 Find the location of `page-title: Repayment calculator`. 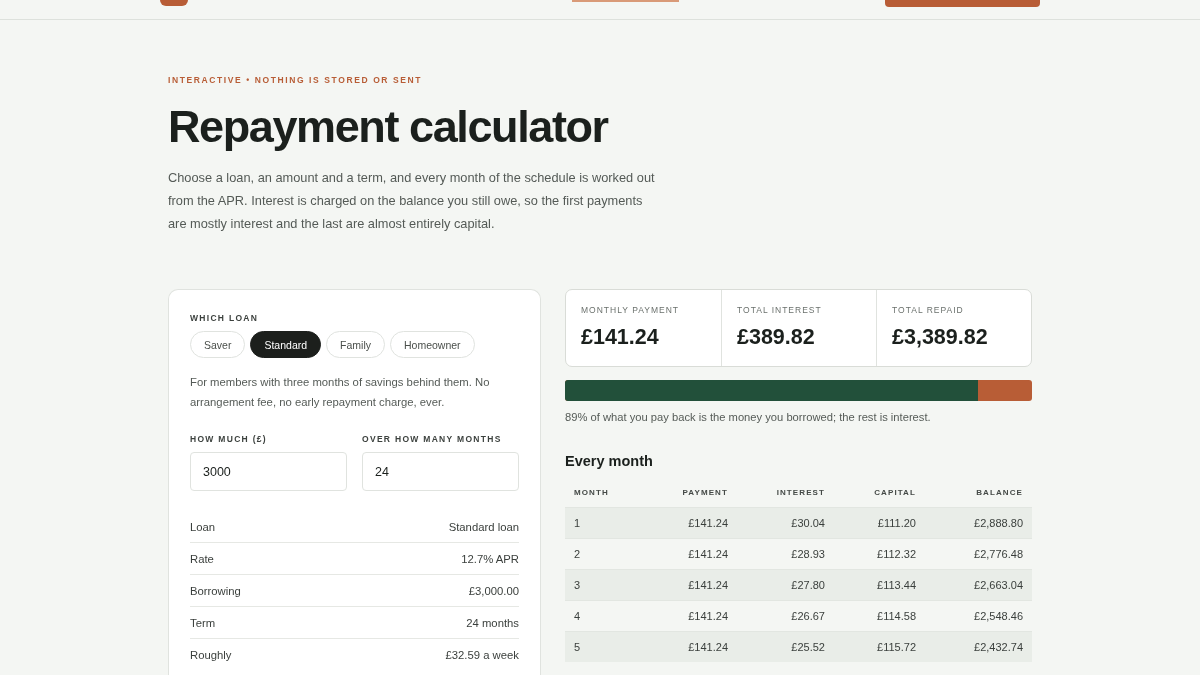

page-title: Repayment calculator is located at coordinates (388, 127).